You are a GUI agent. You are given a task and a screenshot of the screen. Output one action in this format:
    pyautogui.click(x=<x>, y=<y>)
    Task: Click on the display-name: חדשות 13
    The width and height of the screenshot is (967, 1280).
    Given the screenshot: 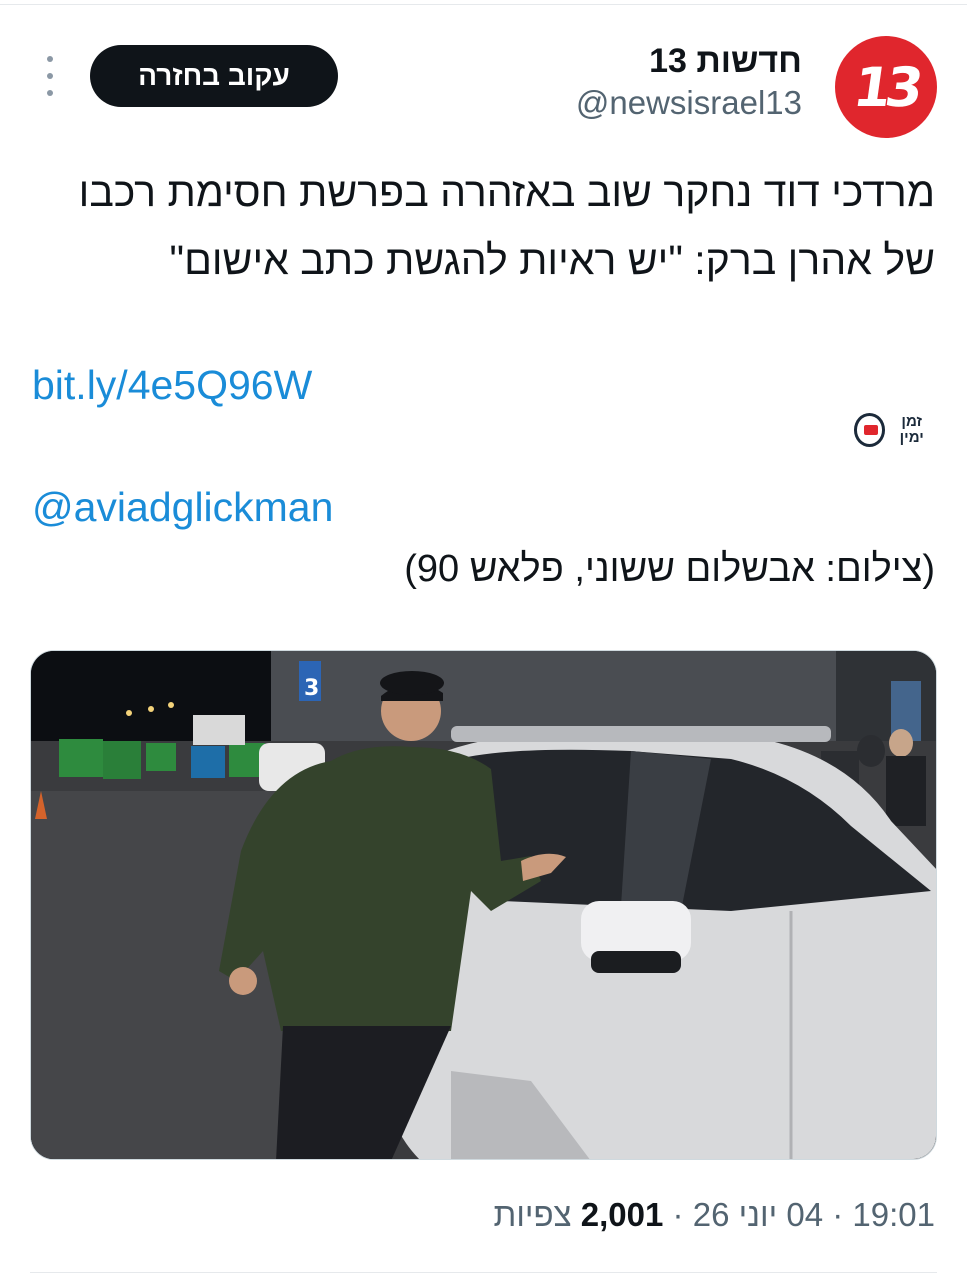 What is the action you would take?
    pyautogui.click(x=725, y=61)
    